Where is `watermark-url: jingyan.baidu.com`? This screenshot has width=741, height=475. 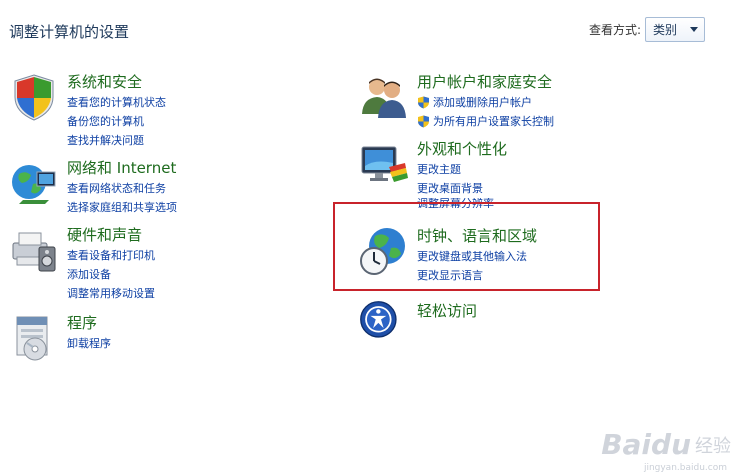
watermark-url: jingyan.baidu.com is located at coordinates (685, 468).